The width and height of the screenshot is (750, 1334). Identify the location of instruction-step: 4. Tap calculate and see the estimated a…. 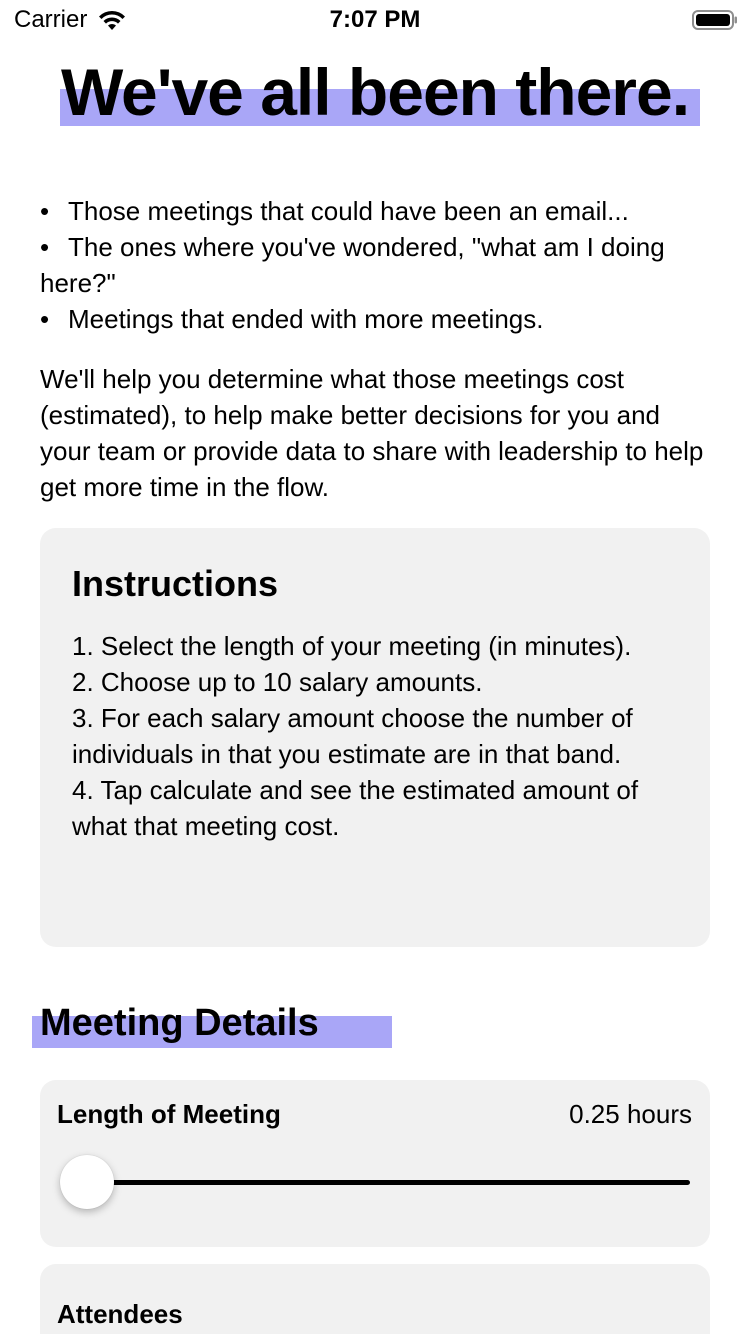
(355, 808).